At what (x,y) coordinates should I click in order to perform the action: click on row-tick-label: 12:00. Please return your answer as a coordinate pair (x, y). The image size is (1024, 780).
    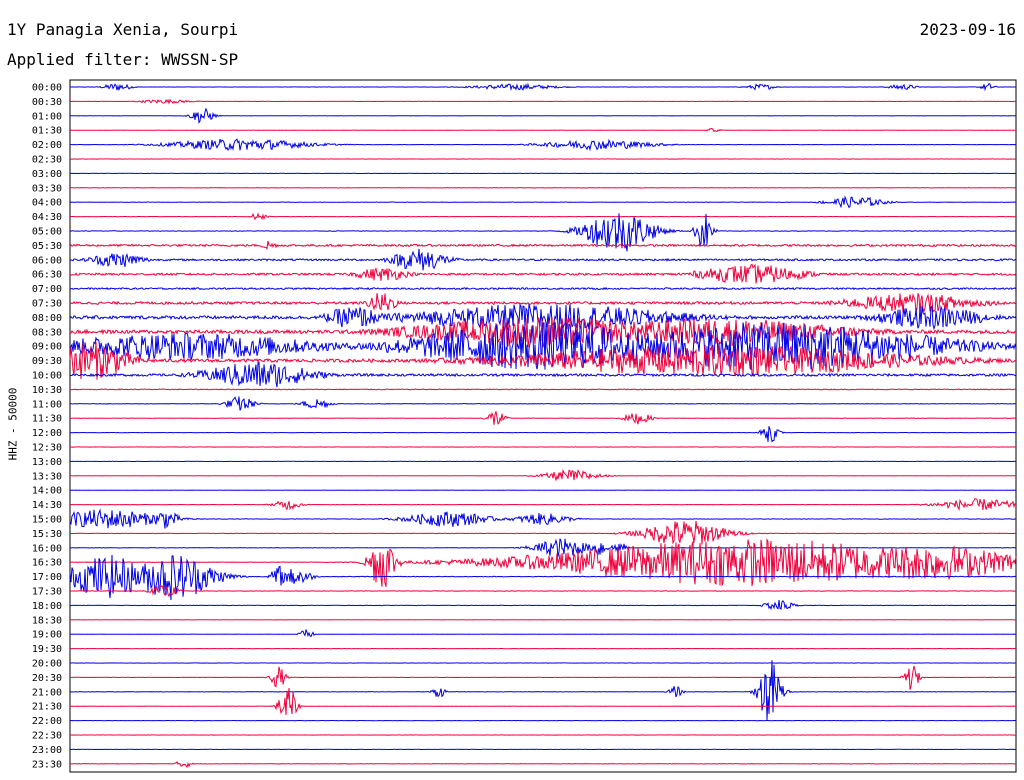
    Looking at the image, I should click on (47, 433).